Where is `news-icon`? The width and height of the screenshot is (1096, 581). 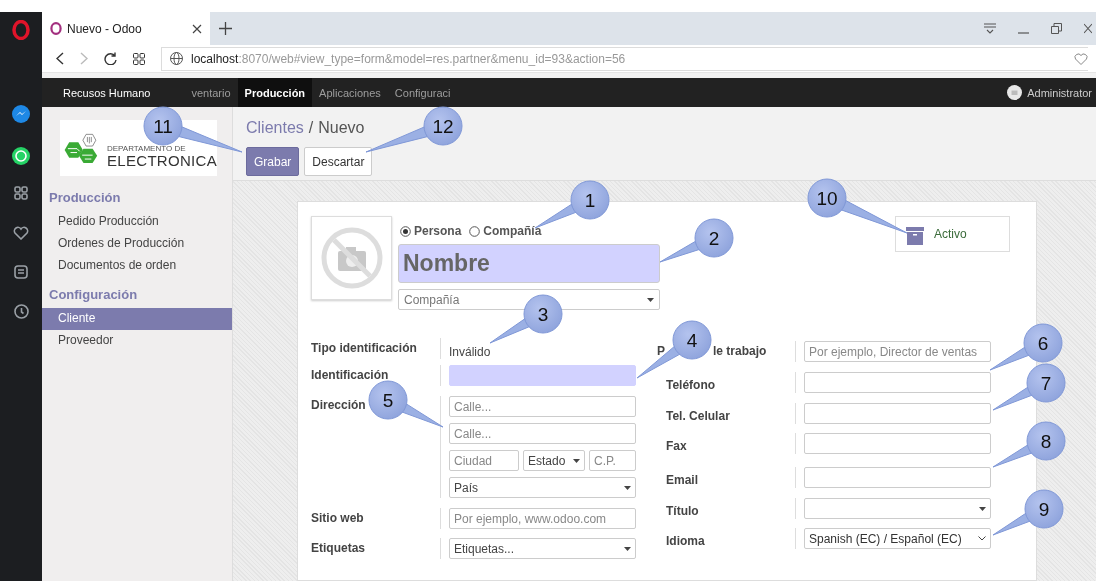
news-icon is located at coordinates (21, 272).